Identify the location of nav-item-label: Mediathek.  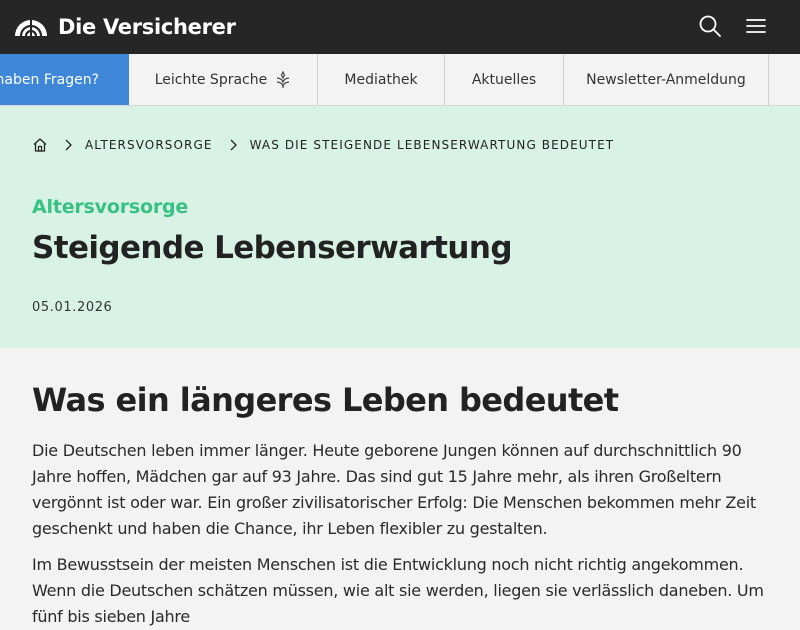
(381, 79).